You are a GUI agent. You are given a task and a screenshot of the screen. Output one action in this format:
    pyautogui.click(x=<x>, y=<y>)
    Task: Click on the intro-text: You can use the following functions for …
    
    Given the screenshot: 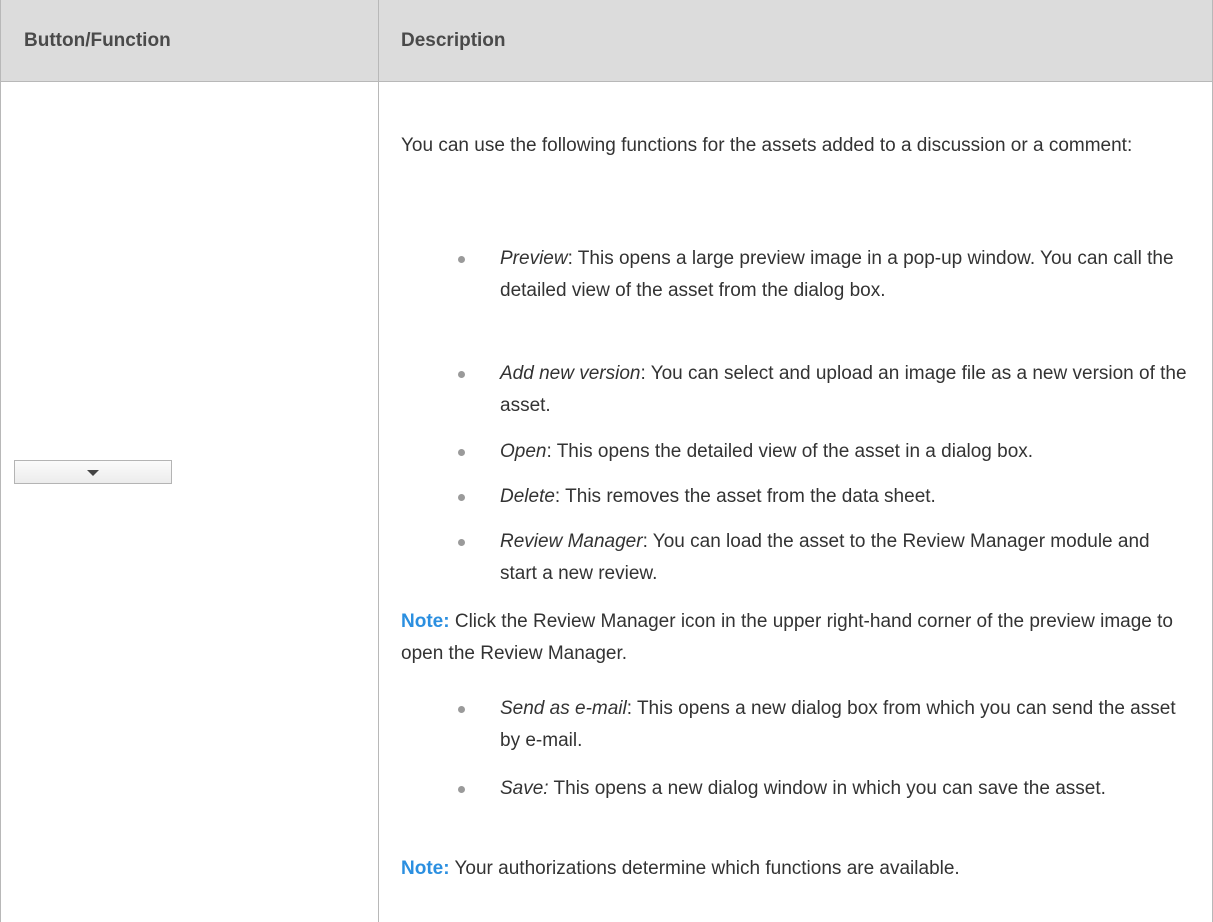 What is the action you would take?
    pyautogui.click(x=767, y=145)
    